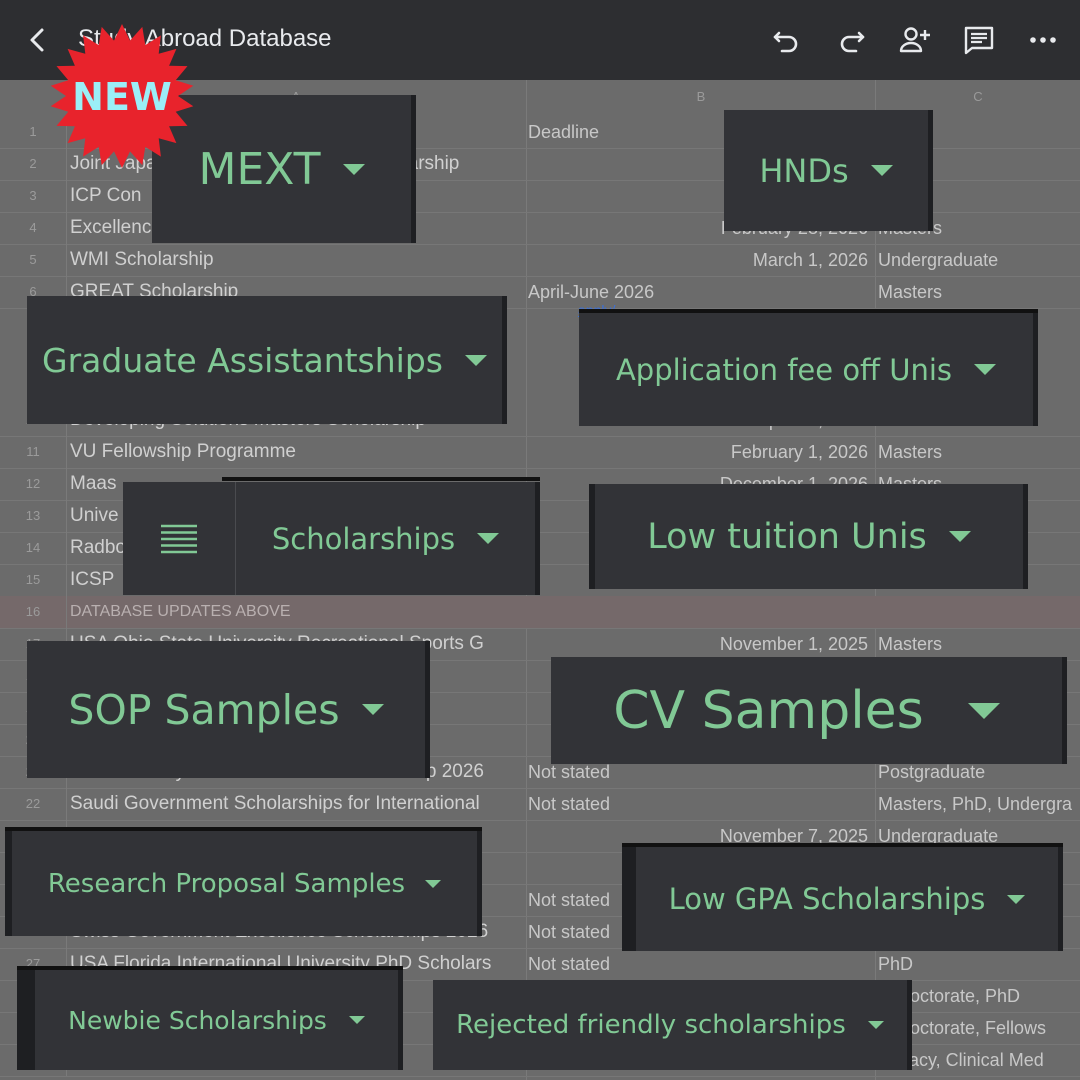 Image resolution: width=1080 pixels, height=1080 pixels. I want to click on low-tuition-button: Low tuition Unis, so click(808, 536).